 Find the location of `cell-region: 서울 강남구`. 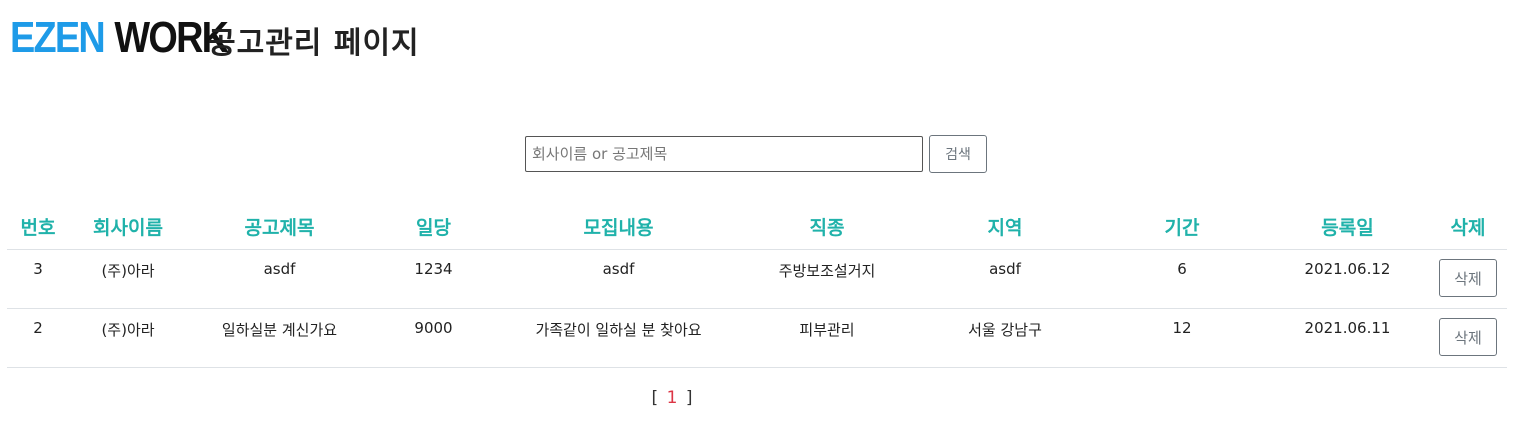

cell-region: 서울 강남구 is located at coordinates (1005, 338).